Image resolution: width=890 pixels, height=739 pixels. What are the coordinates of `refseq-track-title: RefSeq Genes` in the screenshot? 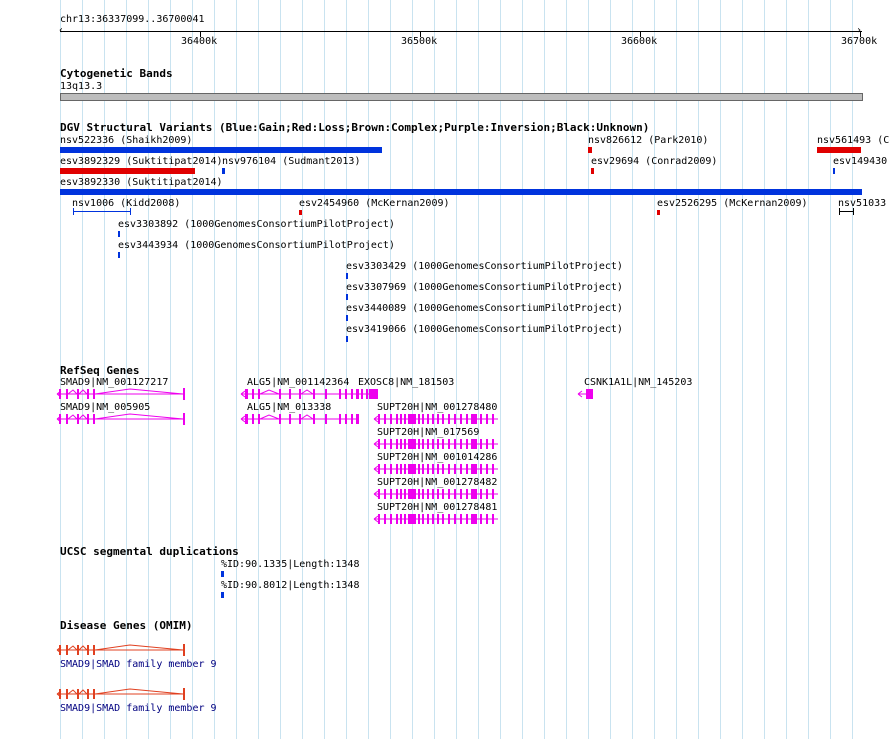 It's located at (99, 370).